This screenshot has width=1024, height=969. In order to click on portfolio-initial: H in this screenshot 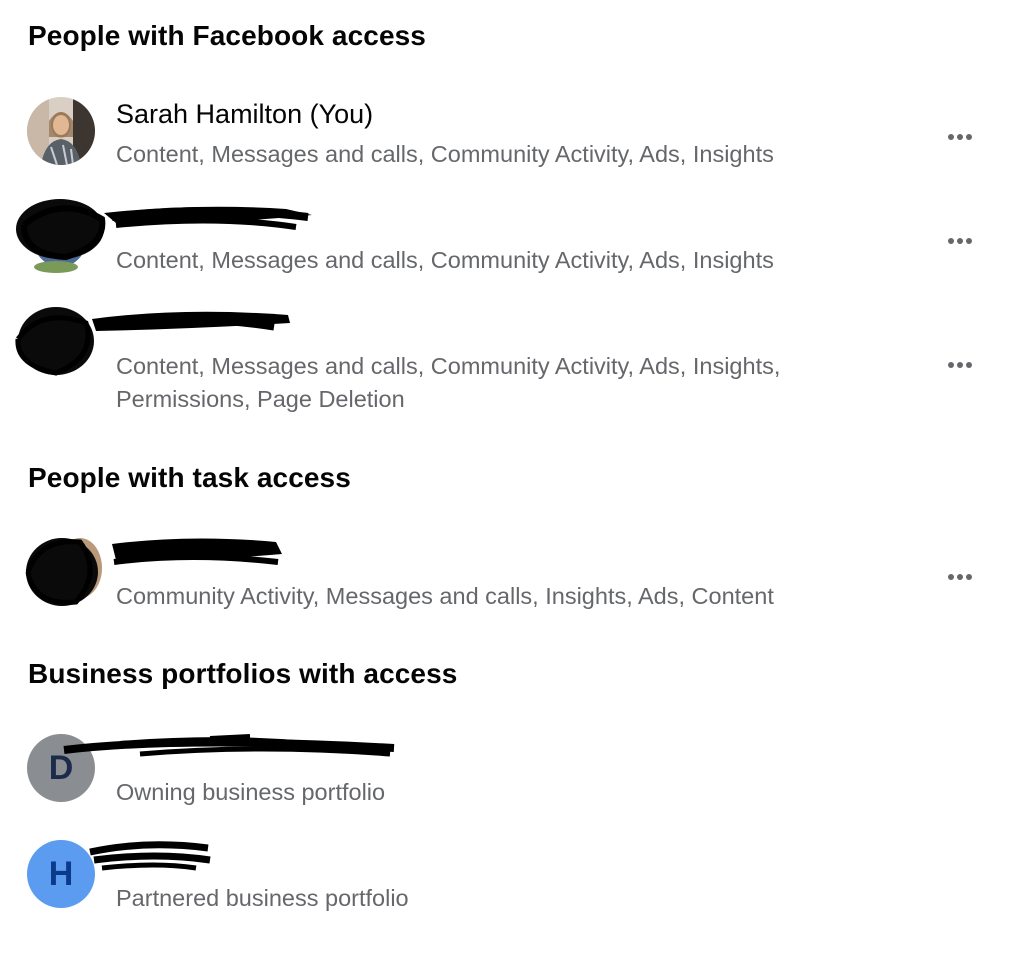, I will do `click(61, 873)`.